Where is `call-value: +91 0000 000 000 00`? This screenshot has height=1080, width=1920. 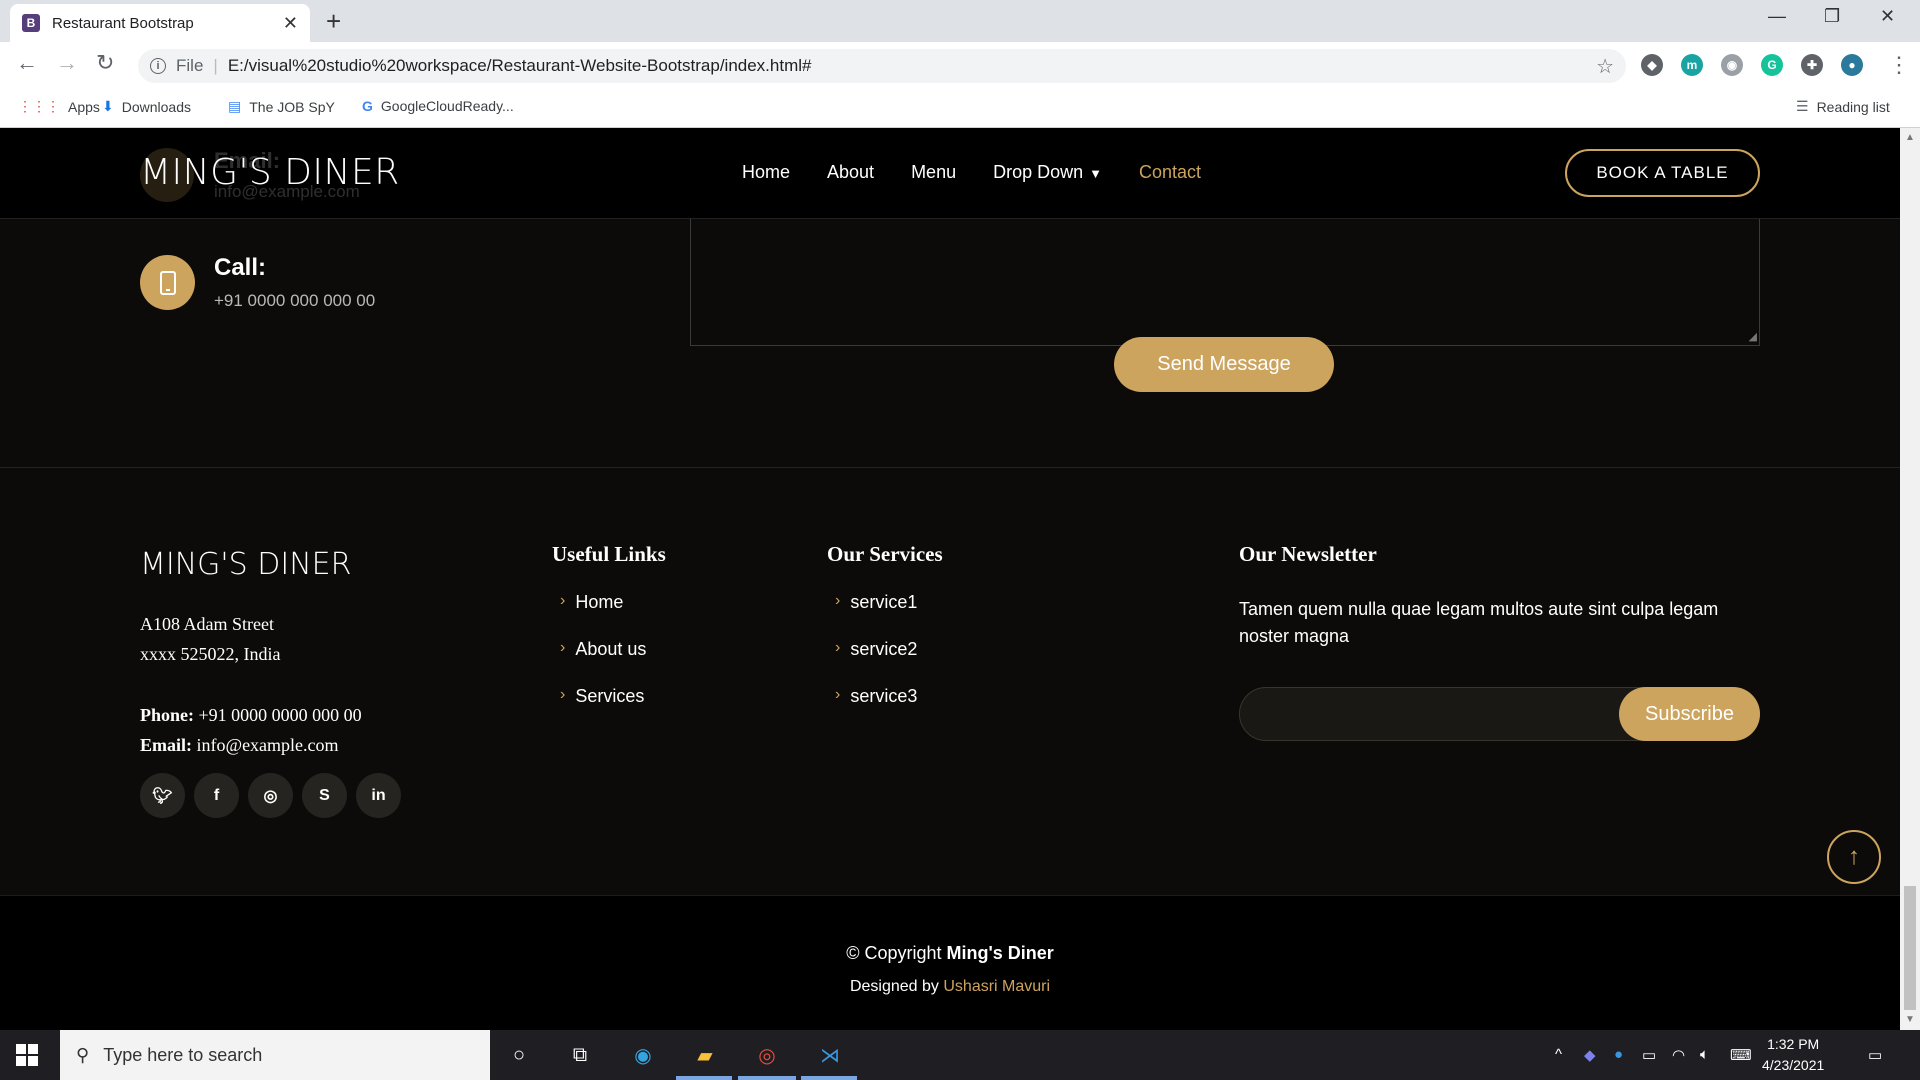 call-value: +91 0000 000 000 00 is located at coordinates (295, 300).